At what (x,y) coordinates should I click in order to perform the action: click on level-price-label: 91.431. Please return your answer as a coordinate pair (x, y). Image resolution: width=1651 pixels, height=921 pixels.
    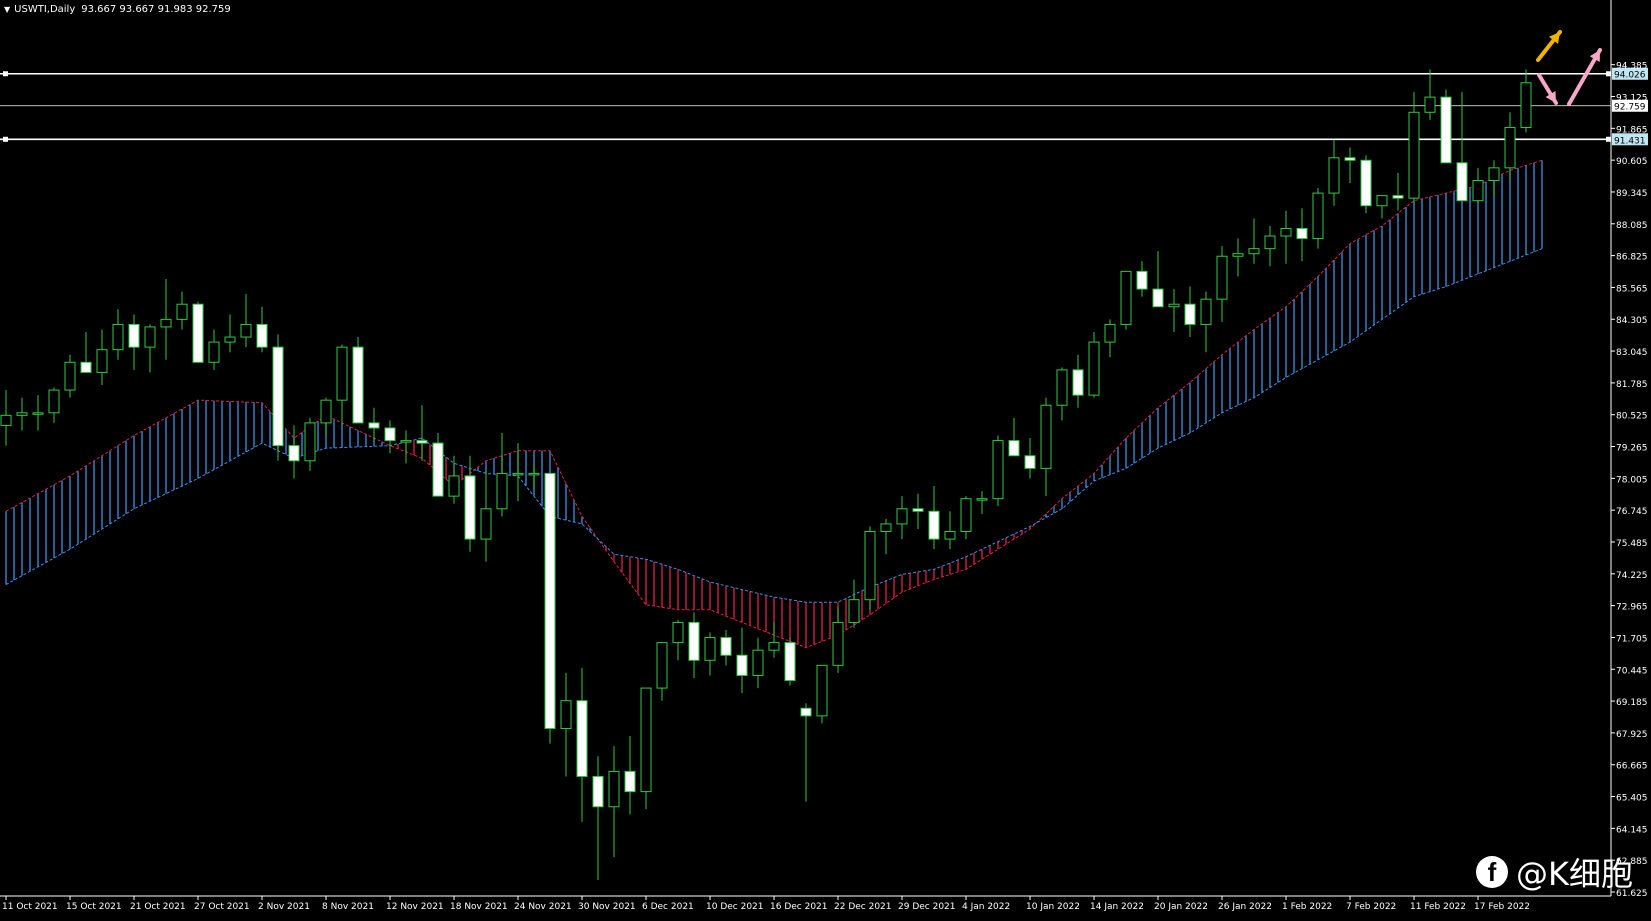
    Looking at the image, I should click on (1630, 141).